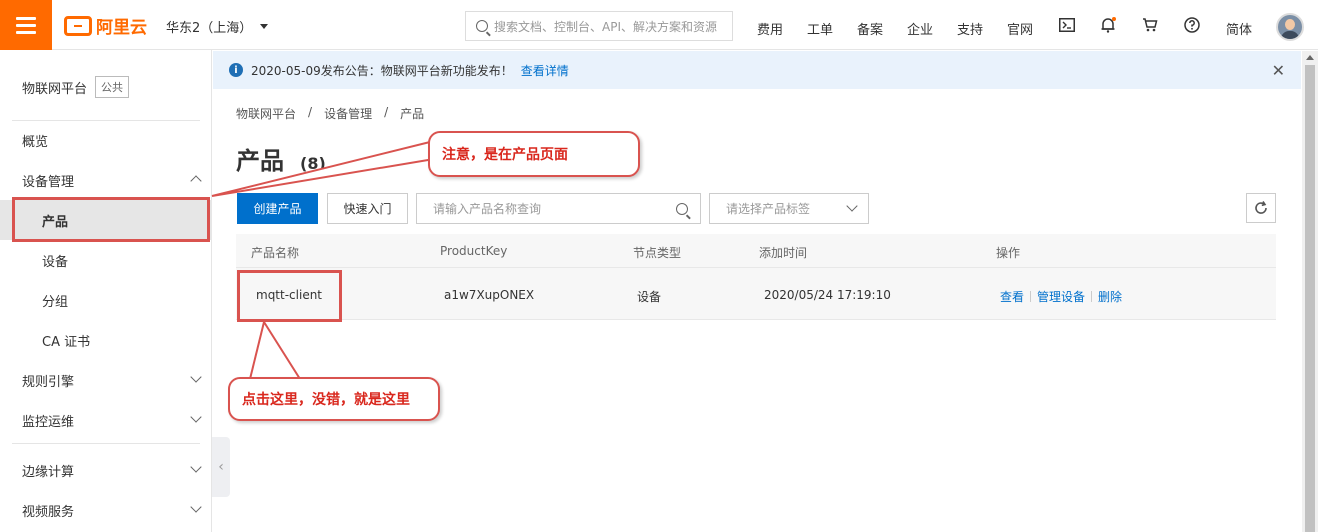 The height and width of the screenshot is (532, 1318). Describe the element at coordinates (827, 295) in the screenshot. I see `created-time: 2020/05/24 17:19:10` at that location.